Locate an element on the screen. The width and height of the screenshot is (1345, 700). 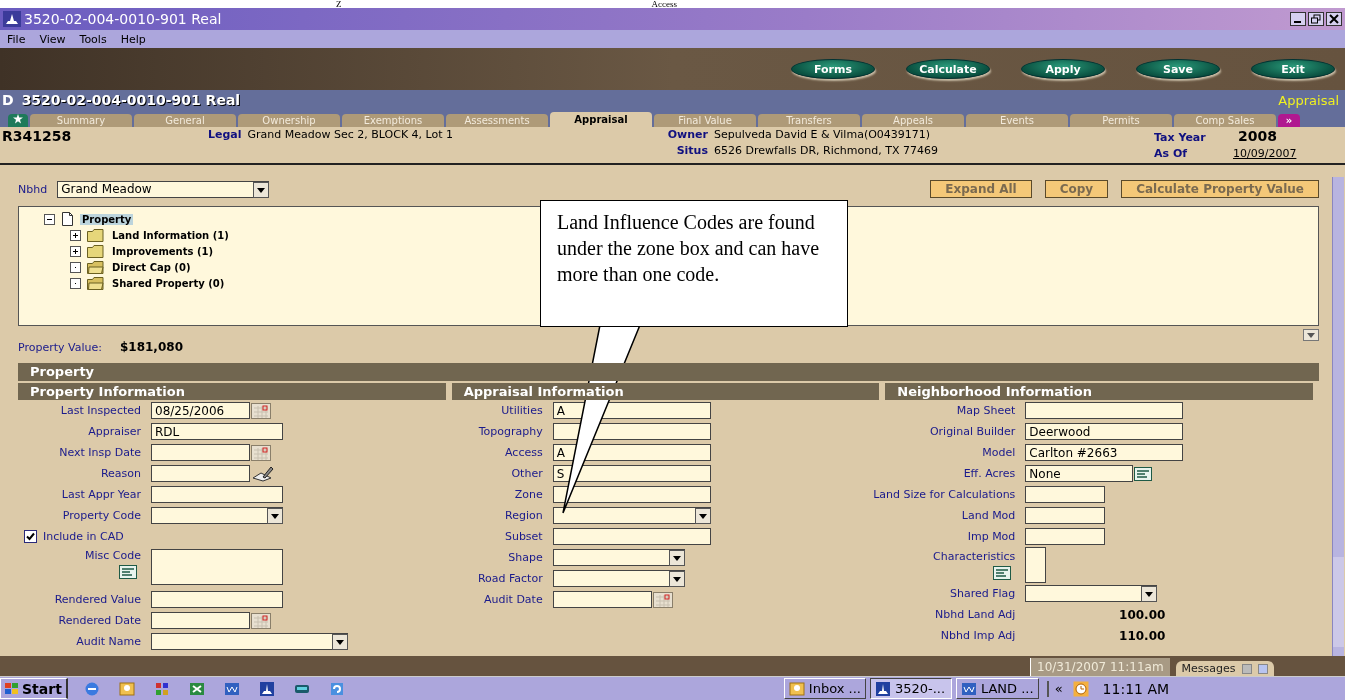
field-value: 10/09/2007 is located at coordinates (1265, 153).